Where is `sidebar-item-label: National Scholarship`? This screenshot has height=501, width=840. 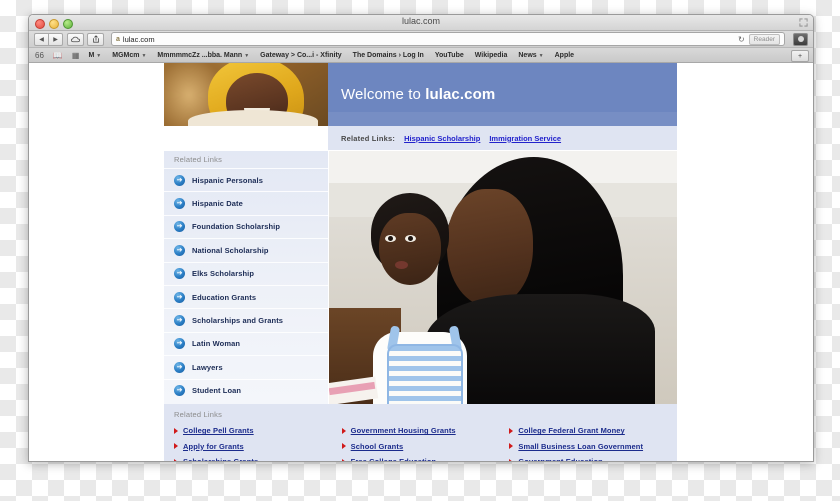 sidebar-item-label: National Scholarship is located at coordinates (230, 250).